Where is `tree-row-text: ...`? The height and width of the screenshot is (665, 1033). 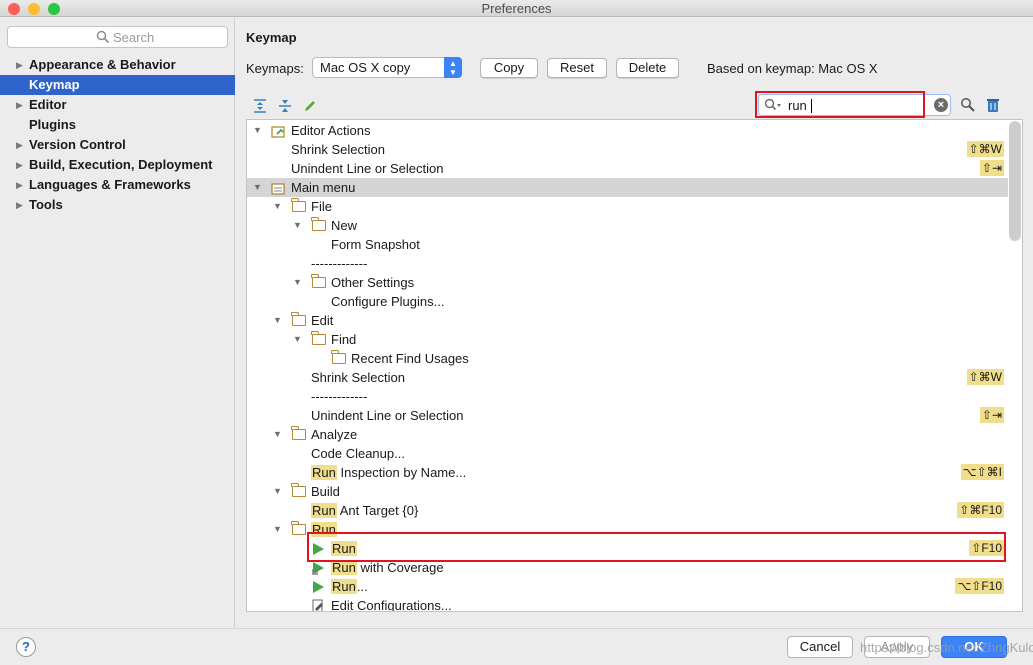 tree-row-text: ... is located at coordinates (362, 586).